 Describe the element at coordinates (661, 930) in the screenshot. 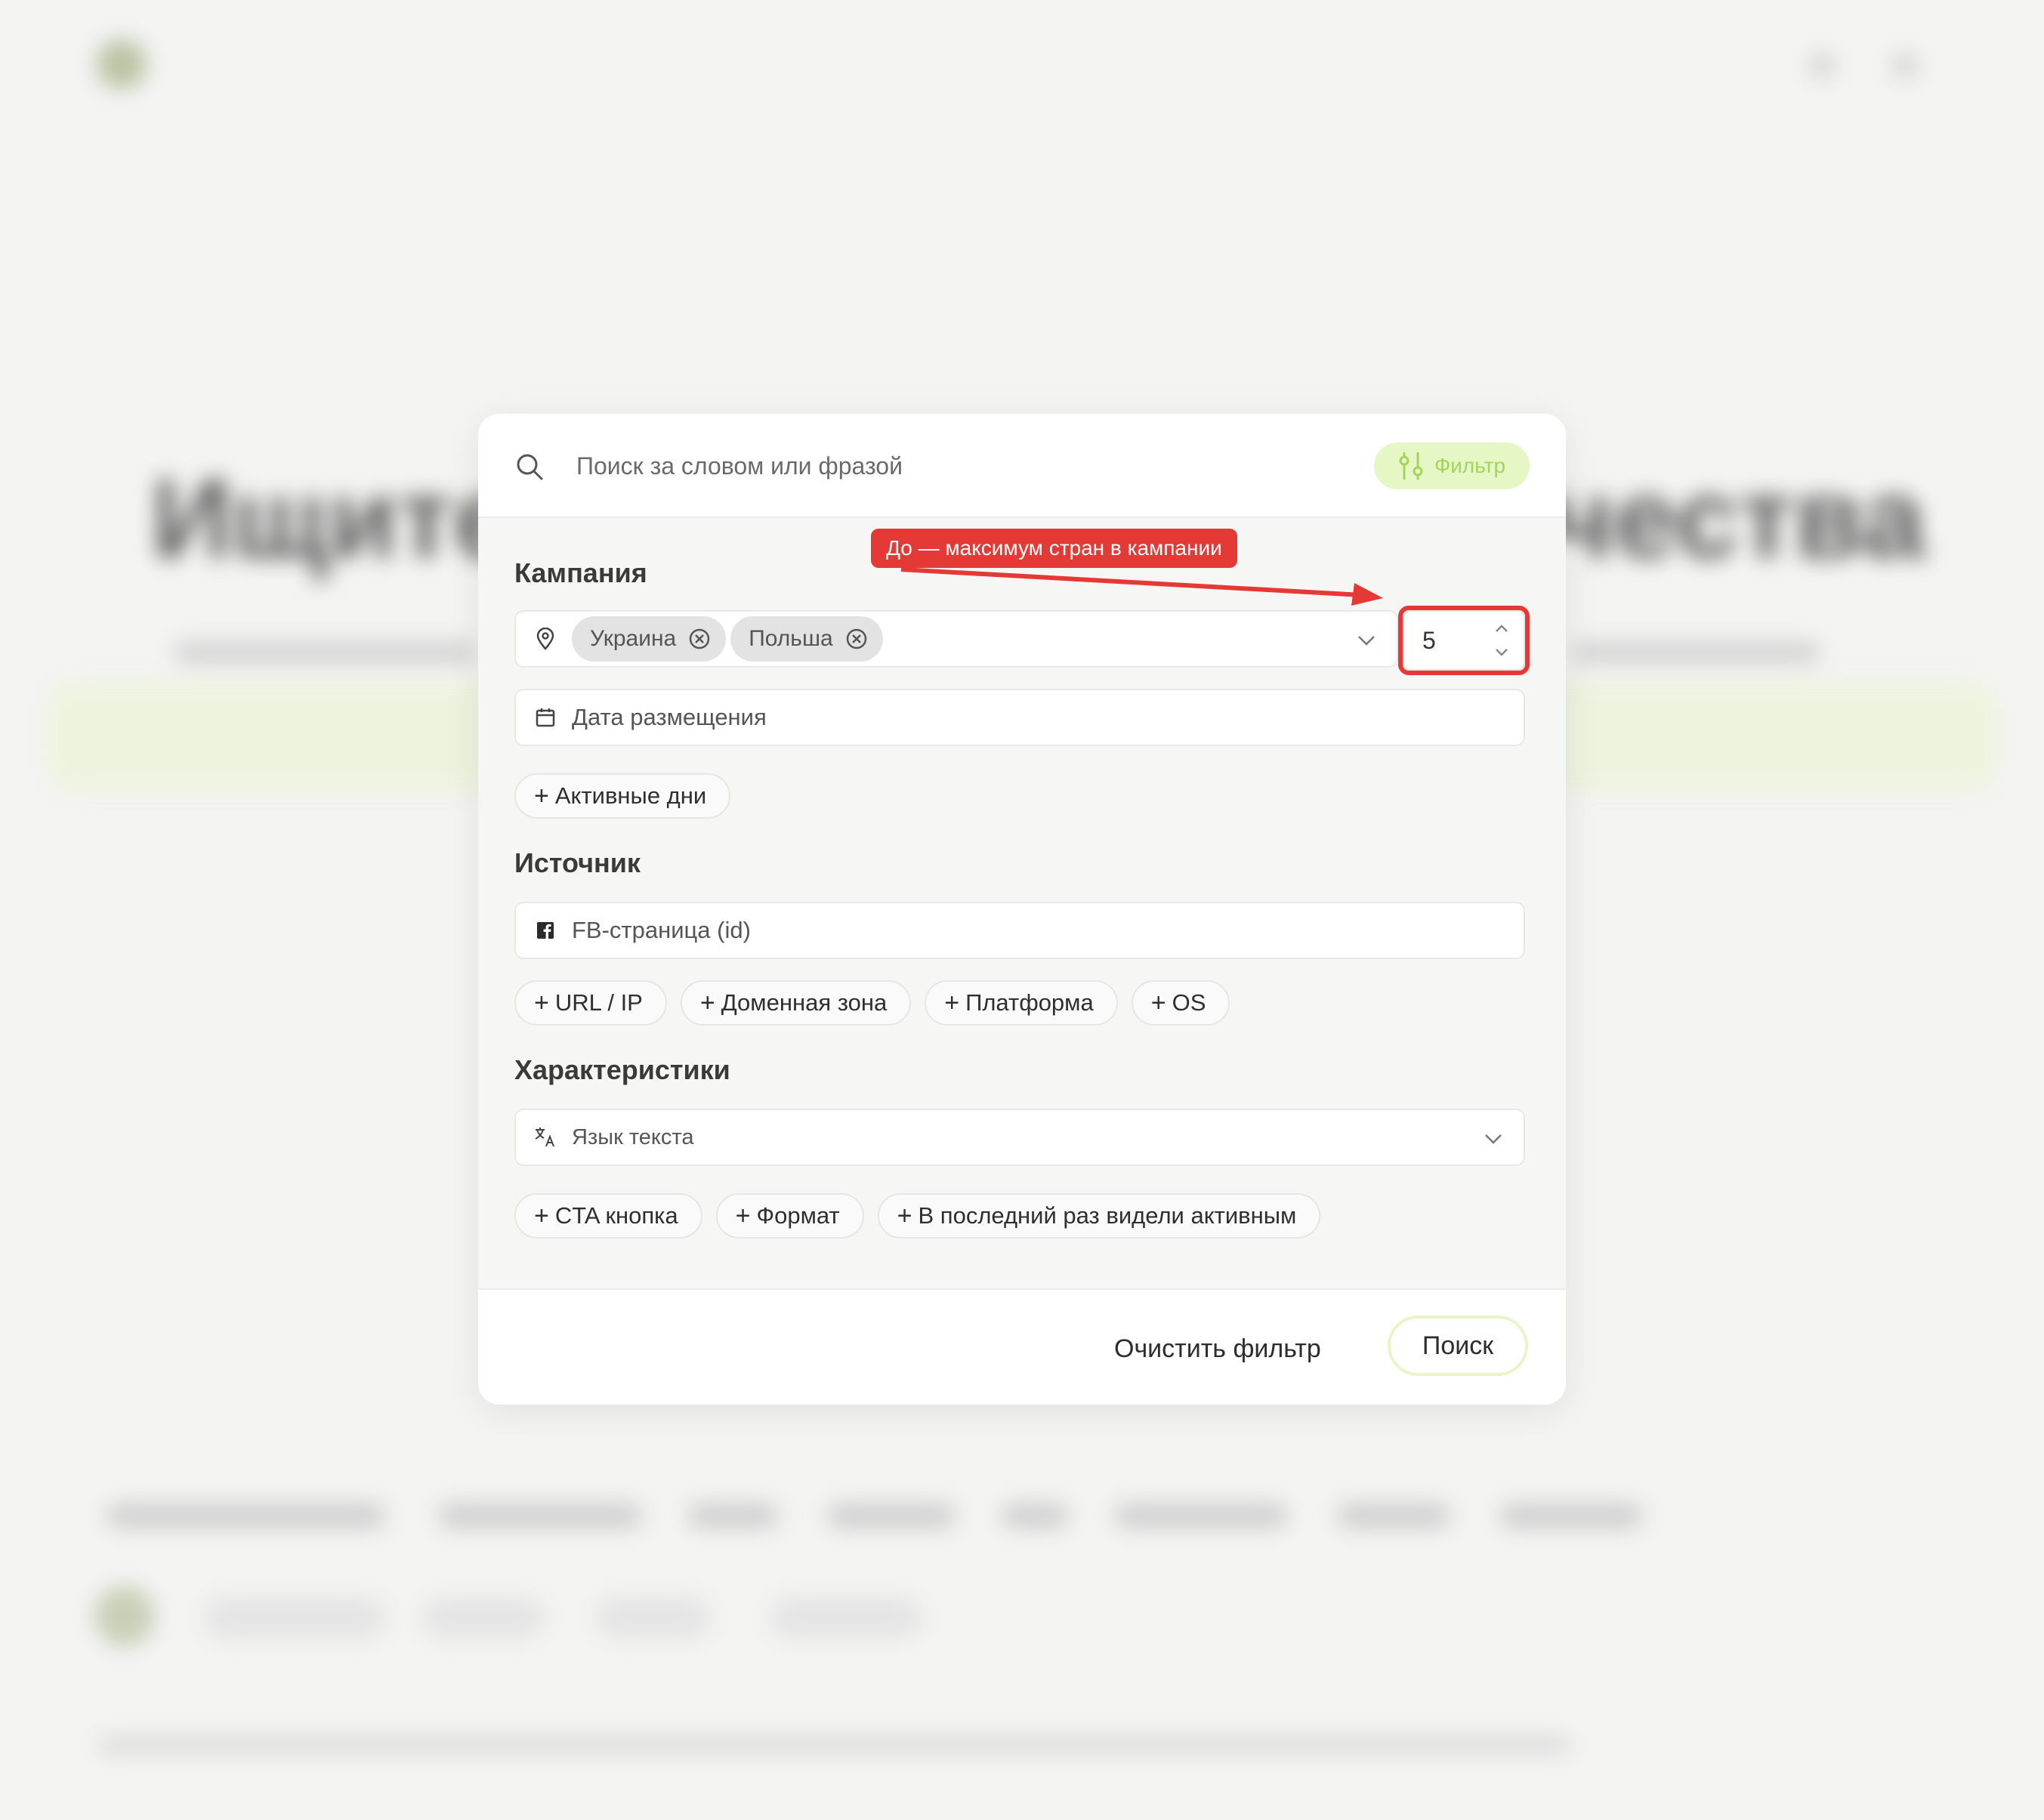

I see `fb-page-placeholder: FB-страница (id)` at that location.